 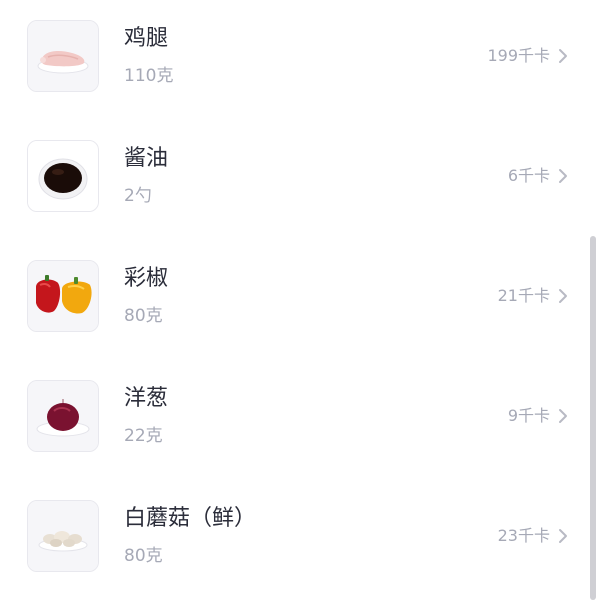 What do you see at coordinates (523, 295) in the screenshot?
I see `ingredient-calories: 21千卡` at bounding box center [523, 295].